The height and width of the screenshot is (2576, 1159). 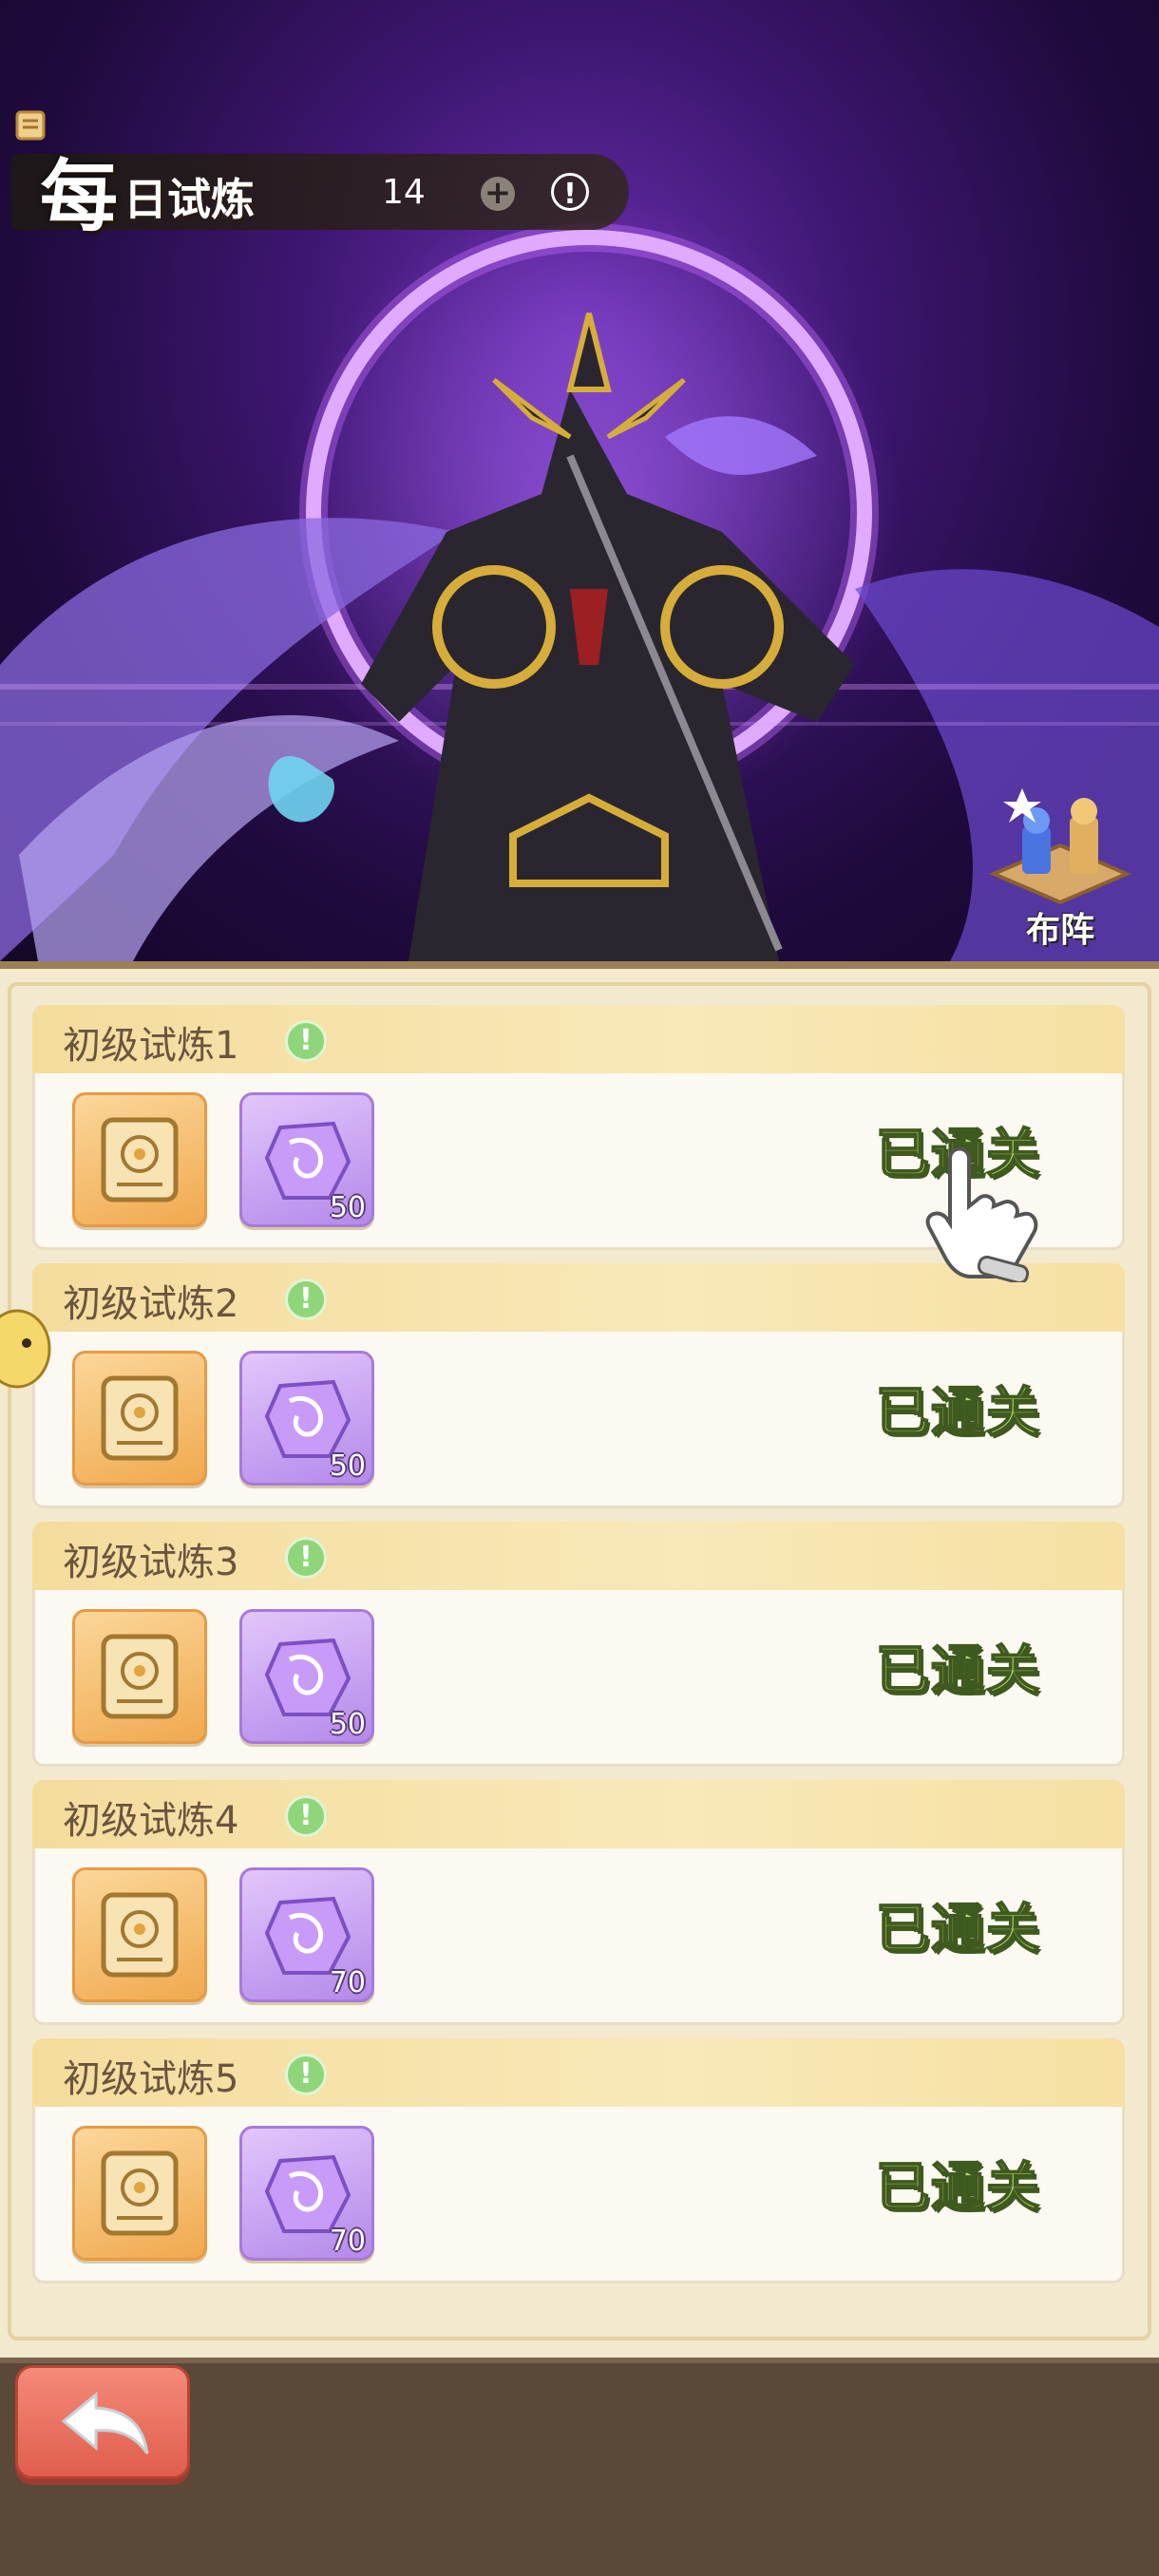 I want to click on trial-title: 初级试炼1, so click(x=151, y=1046).